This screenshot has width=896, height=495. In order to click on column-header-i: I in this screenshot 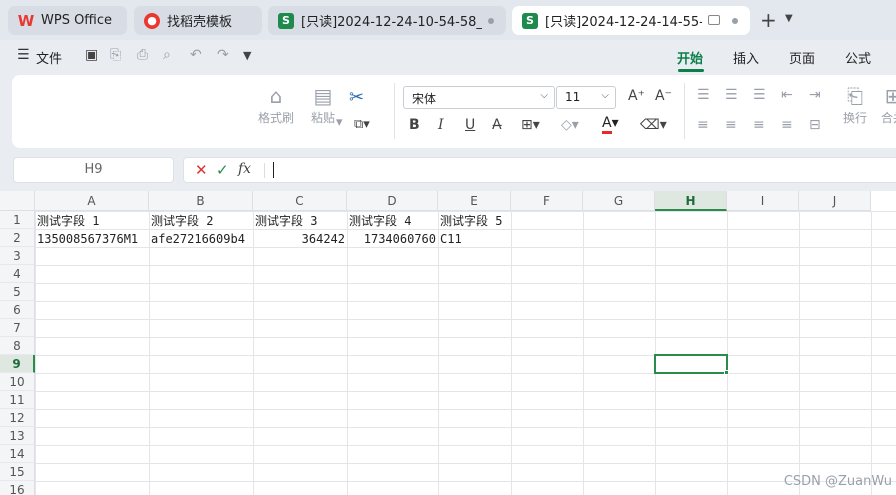, I will do `click(763, 201)`.